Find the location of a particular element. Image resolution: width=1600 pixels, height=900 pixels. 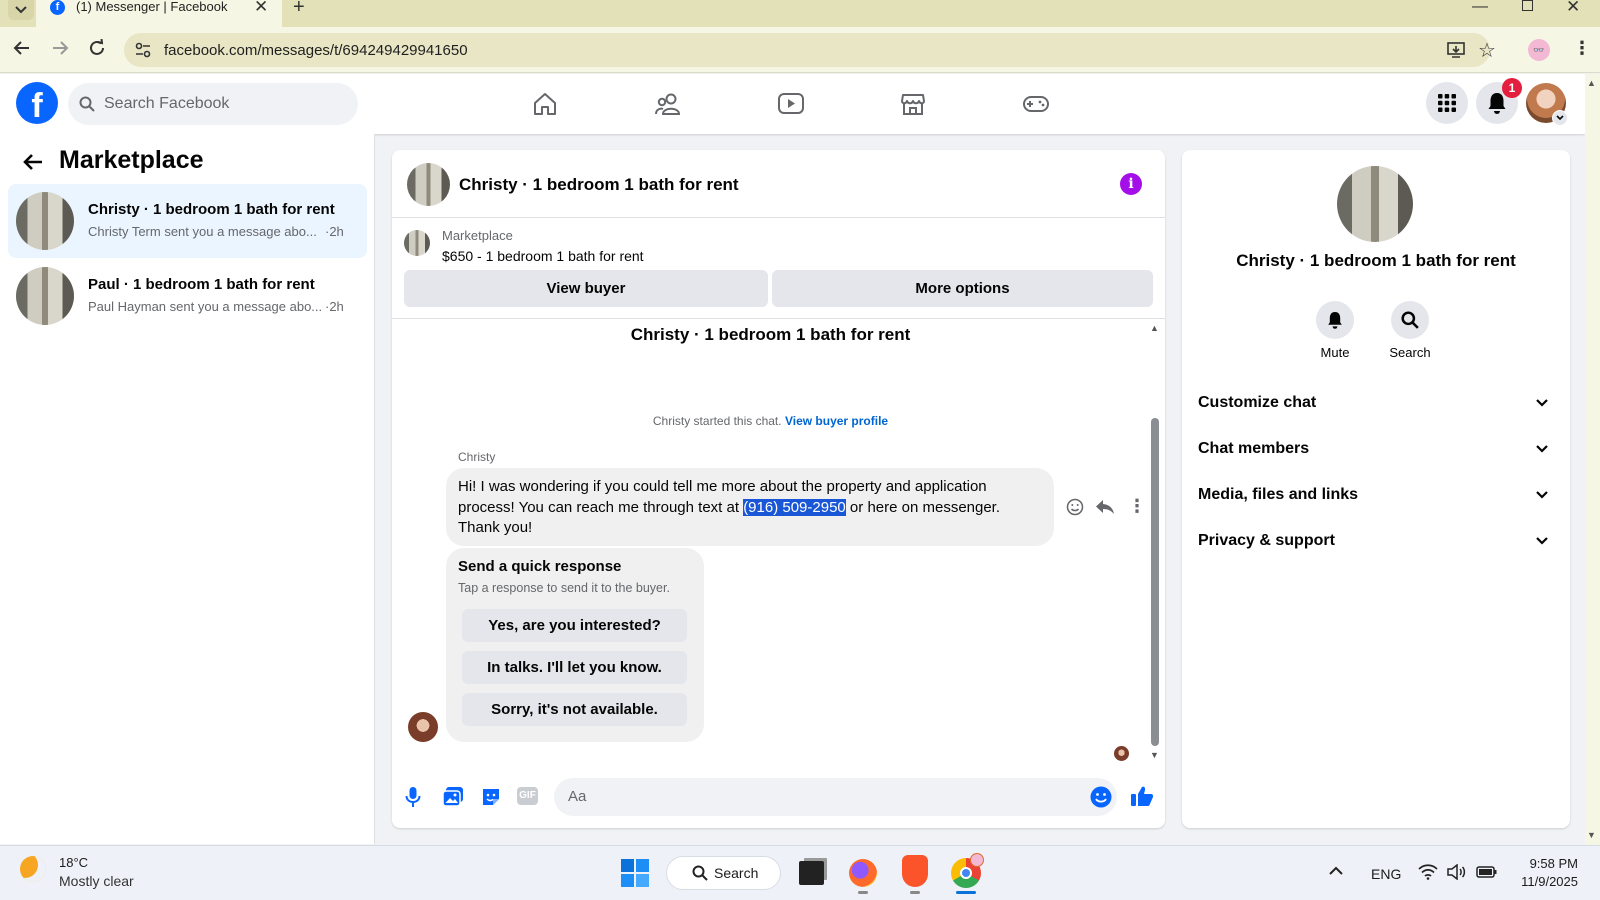

view-buyer-profile-link: View buyer profile is located at coordinates (836, 421).